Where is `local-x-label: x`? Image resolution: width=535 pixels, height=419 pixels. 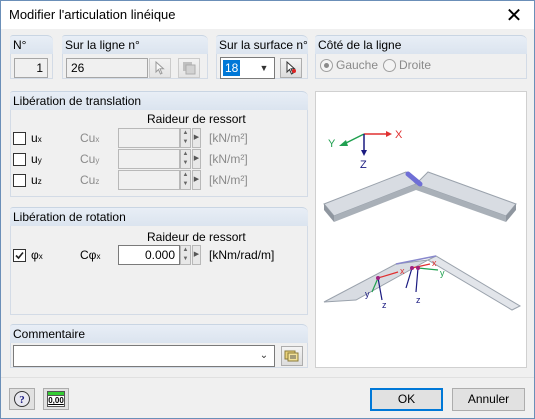 local-x-label: x is located at coordinates (402, 271).